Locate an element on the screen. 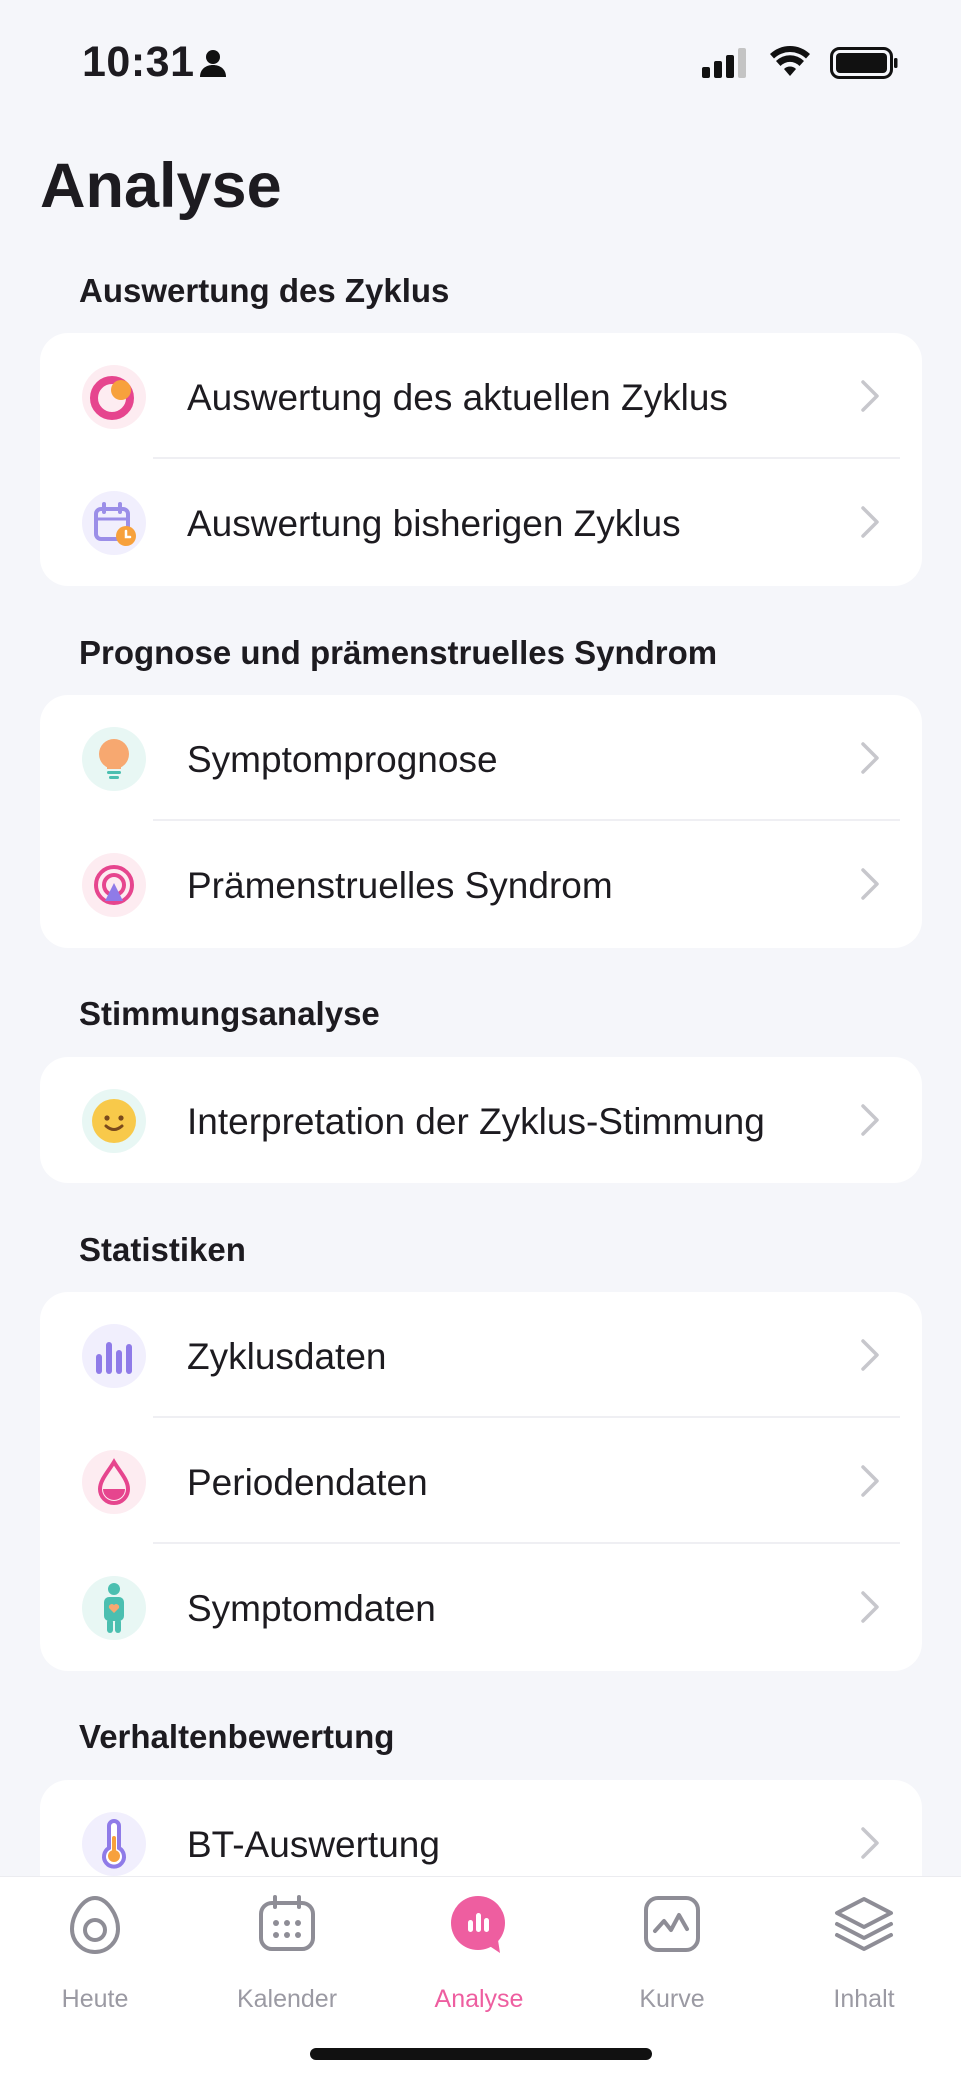  tab-kalender: Kalender is located at coordinates (287, 1953).